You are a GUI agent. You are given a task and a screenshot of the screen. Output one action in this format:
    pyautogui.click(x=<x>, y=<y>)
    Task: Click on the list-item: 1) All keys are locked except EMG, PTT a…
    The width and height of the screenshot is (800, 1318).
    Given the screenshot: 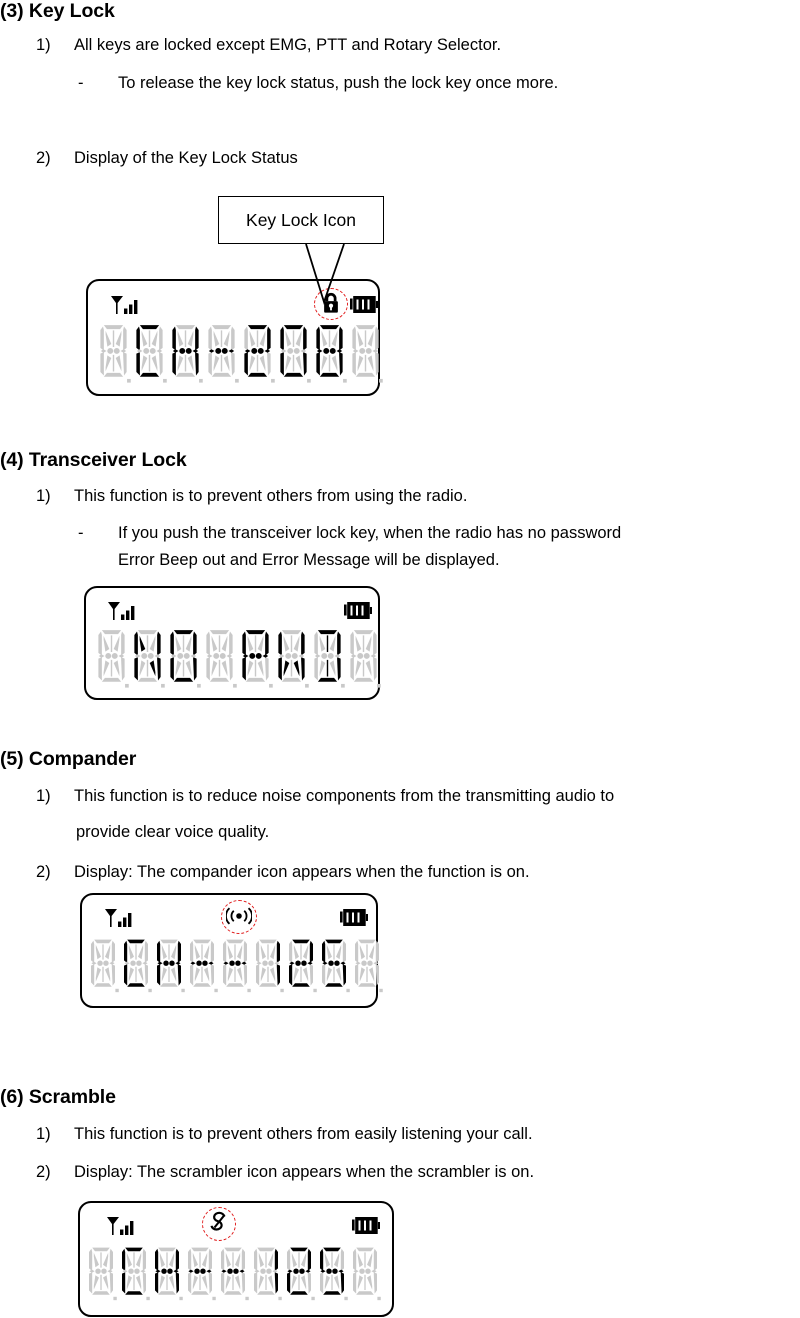 What is the action you would take?
    pyautogui.click(x=412, y=45)
    